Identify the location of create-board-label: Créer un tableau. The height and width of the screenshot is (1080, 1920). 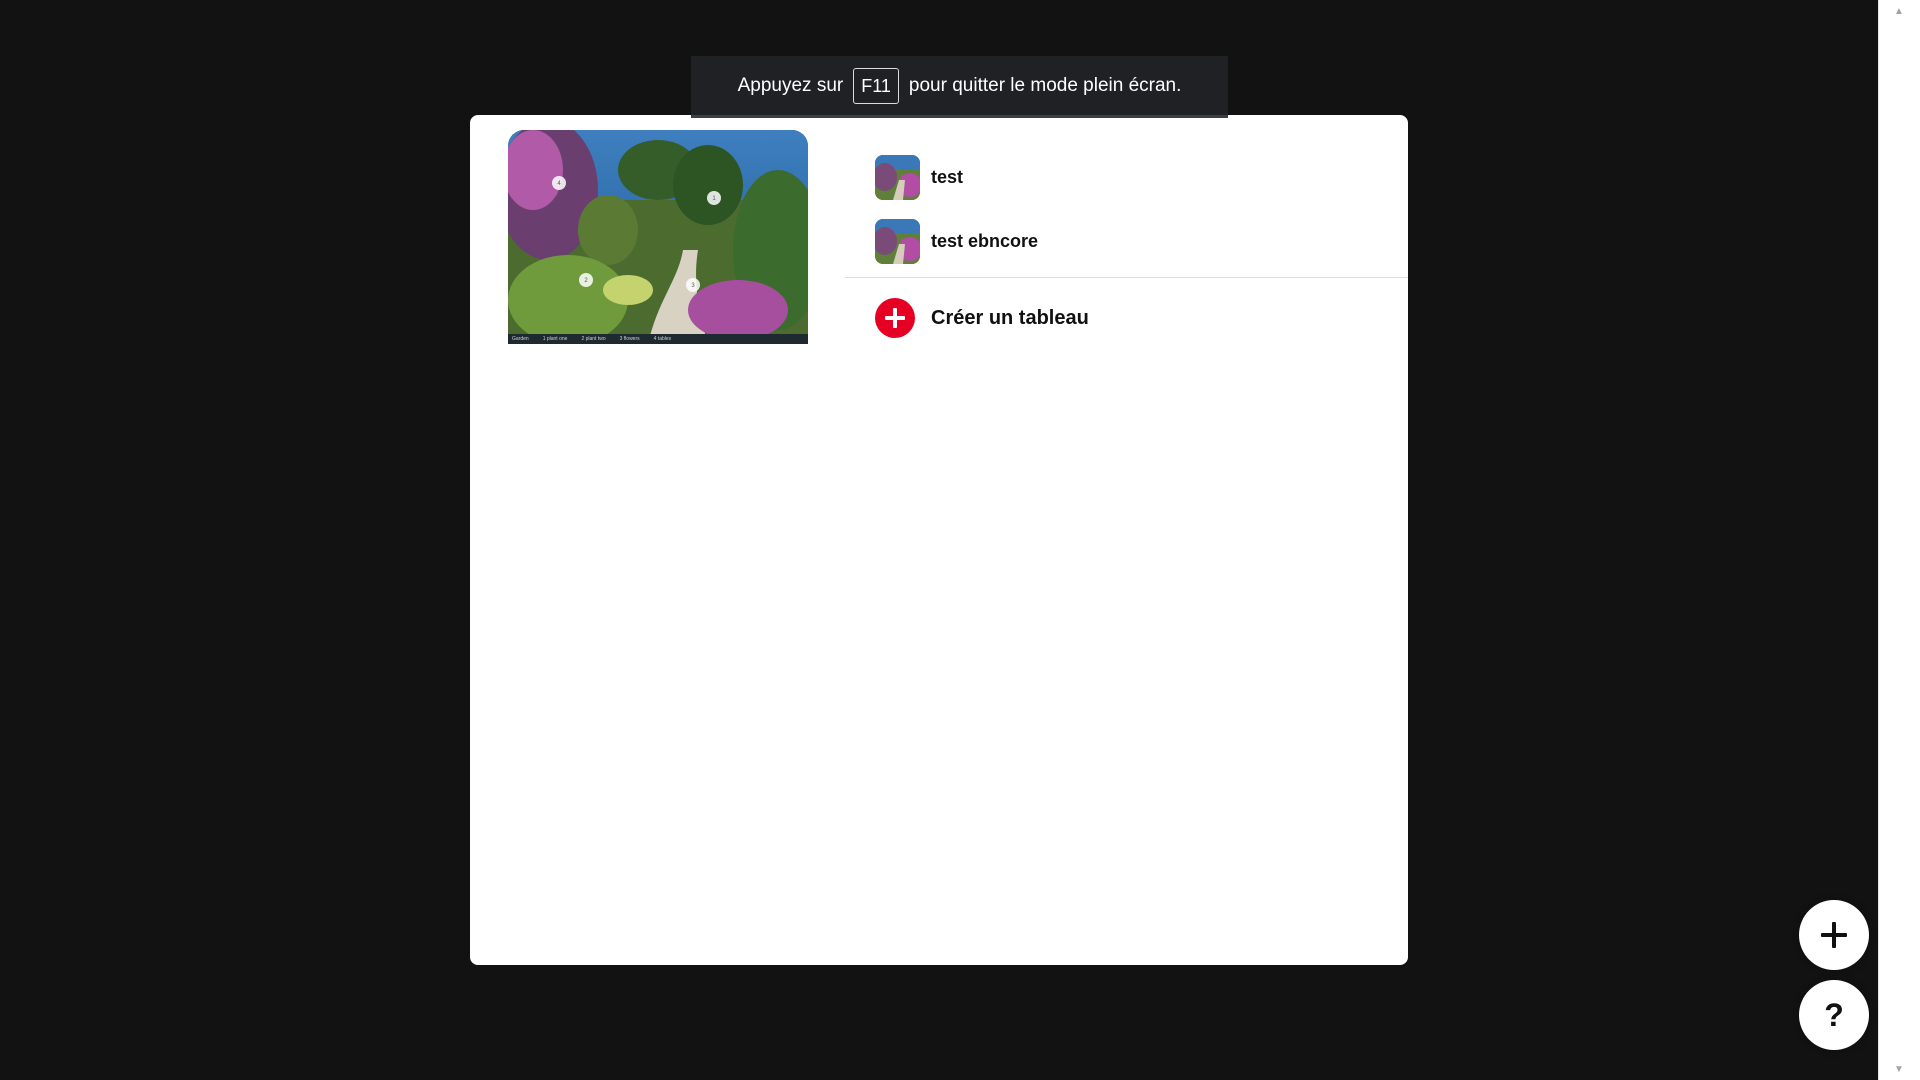
(1010, 317).